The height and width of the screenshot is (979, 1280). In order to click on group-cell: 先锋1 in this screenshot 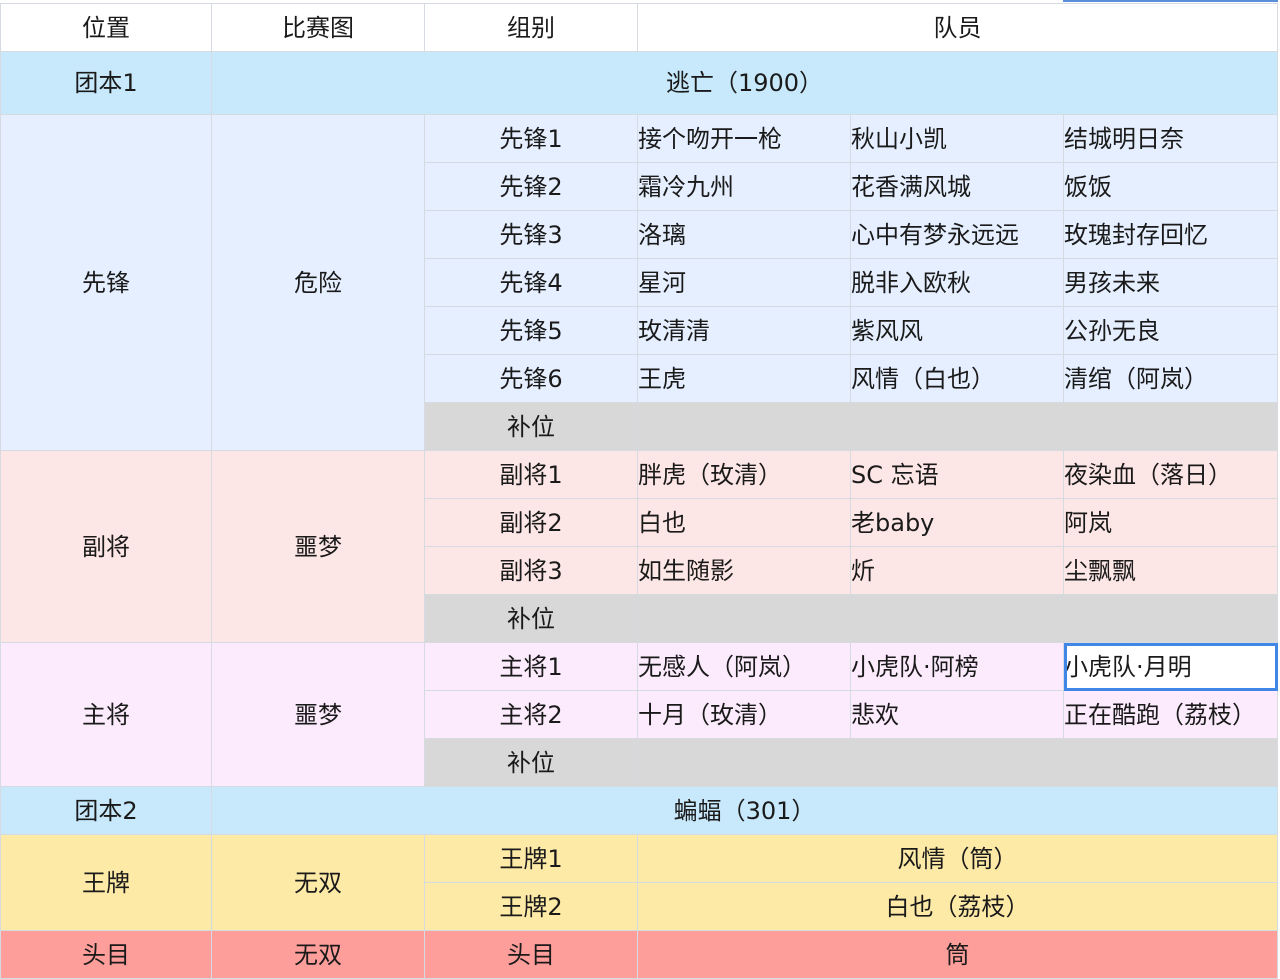, I will do `click(531, 138)`.